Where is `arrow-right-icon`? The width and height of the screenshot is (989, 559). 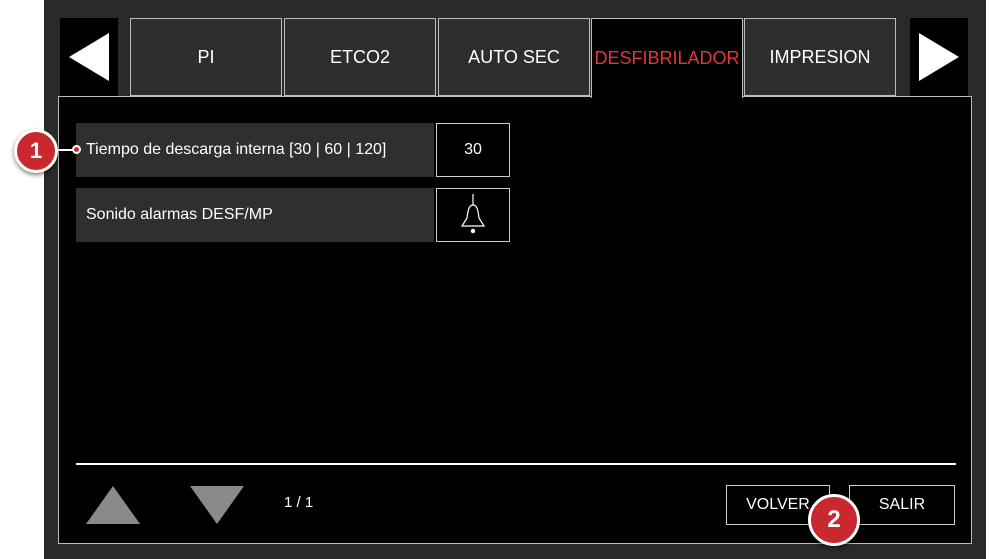
arrow-right-icon is located at coordinates (939, 57).